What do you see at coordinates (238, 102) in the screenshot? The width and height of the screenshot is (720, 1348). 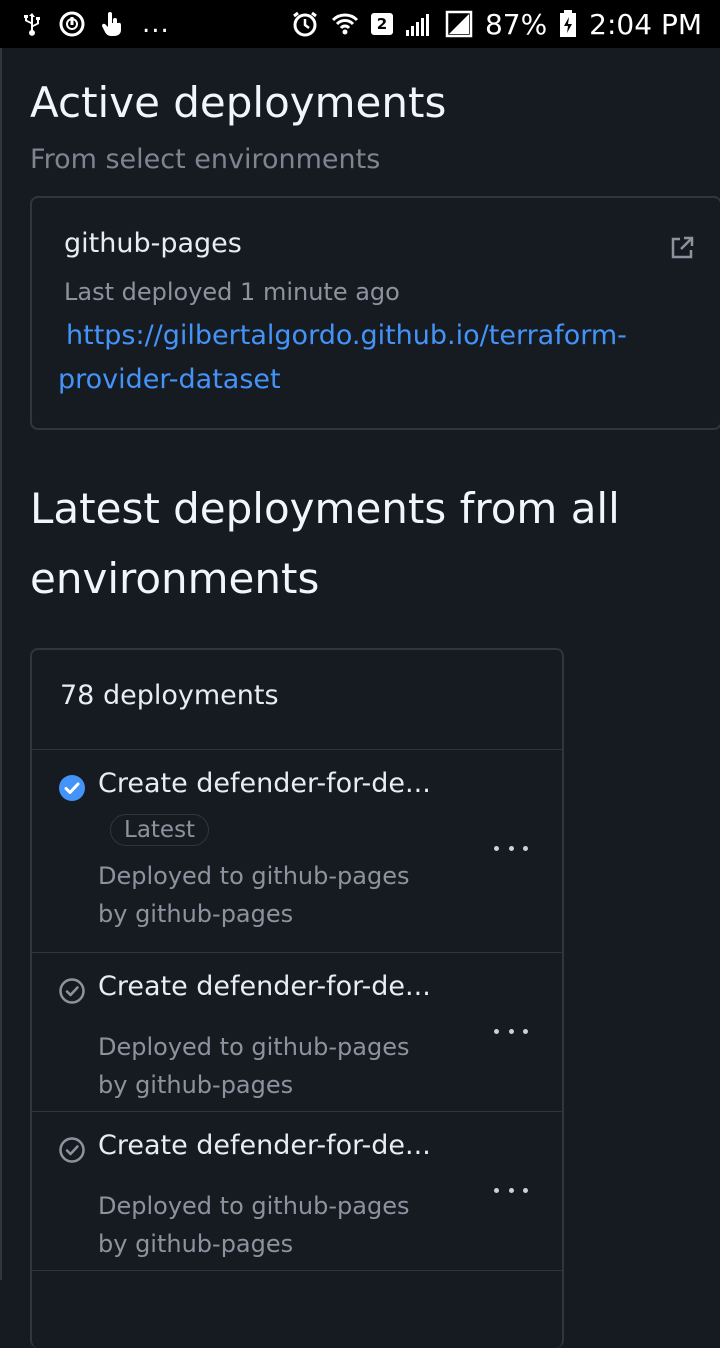 I see `active-deployments-heading: Active deployments` at bounding box center [238, 102].